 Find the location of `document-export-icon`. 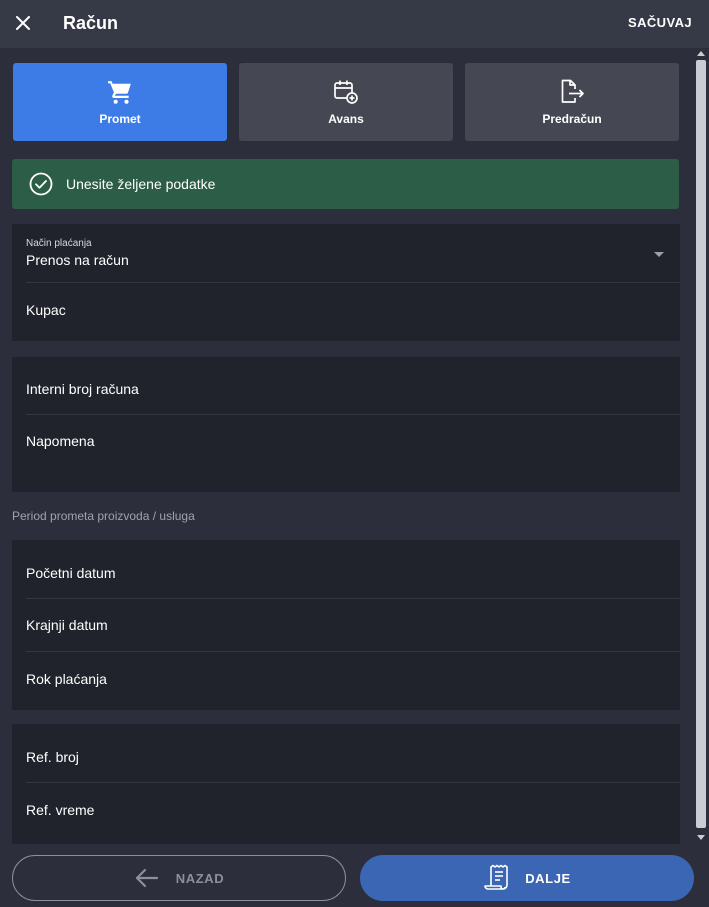

document-export-icon is located at coordinates (572, 92).